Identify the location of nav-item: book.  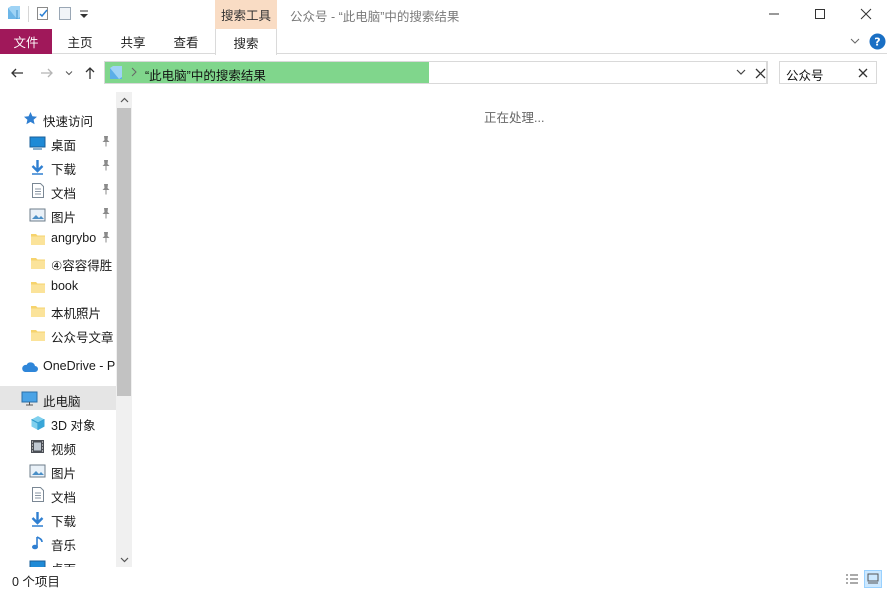
(58, 286).